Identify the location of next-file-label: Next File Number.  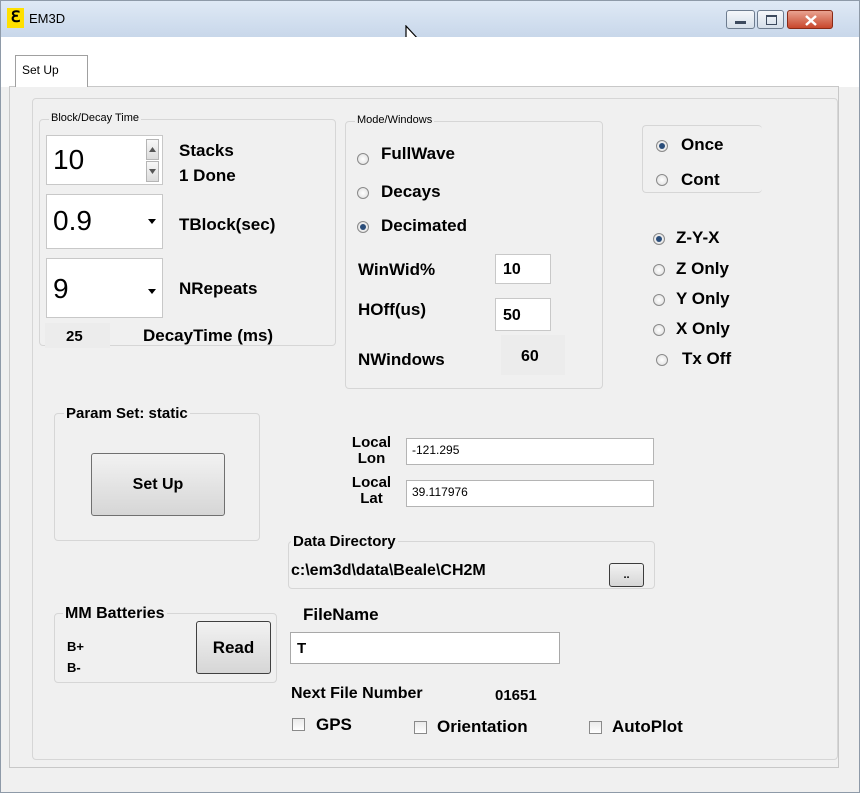
(357, 693).